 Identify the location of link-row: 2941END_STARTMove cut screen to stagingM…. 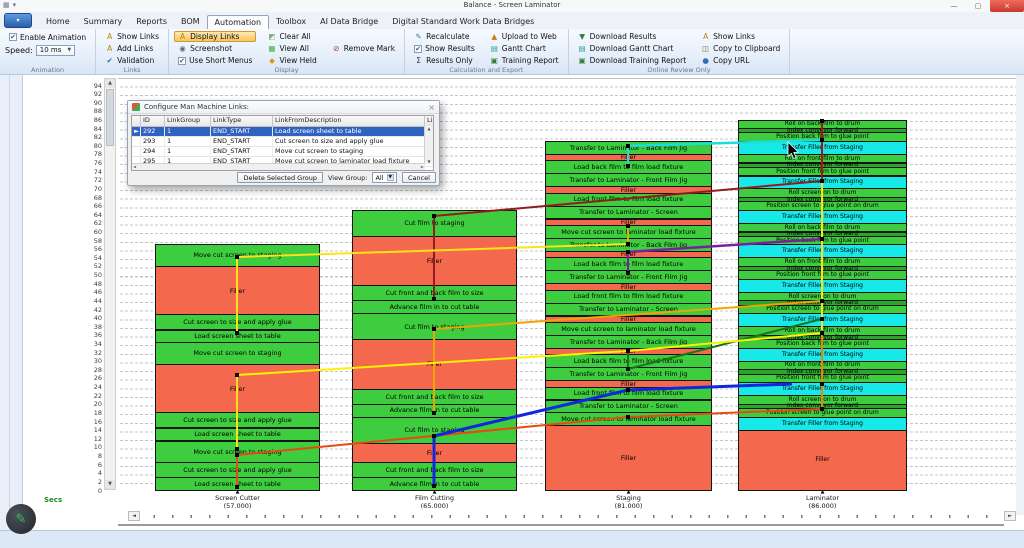
(282, 152).